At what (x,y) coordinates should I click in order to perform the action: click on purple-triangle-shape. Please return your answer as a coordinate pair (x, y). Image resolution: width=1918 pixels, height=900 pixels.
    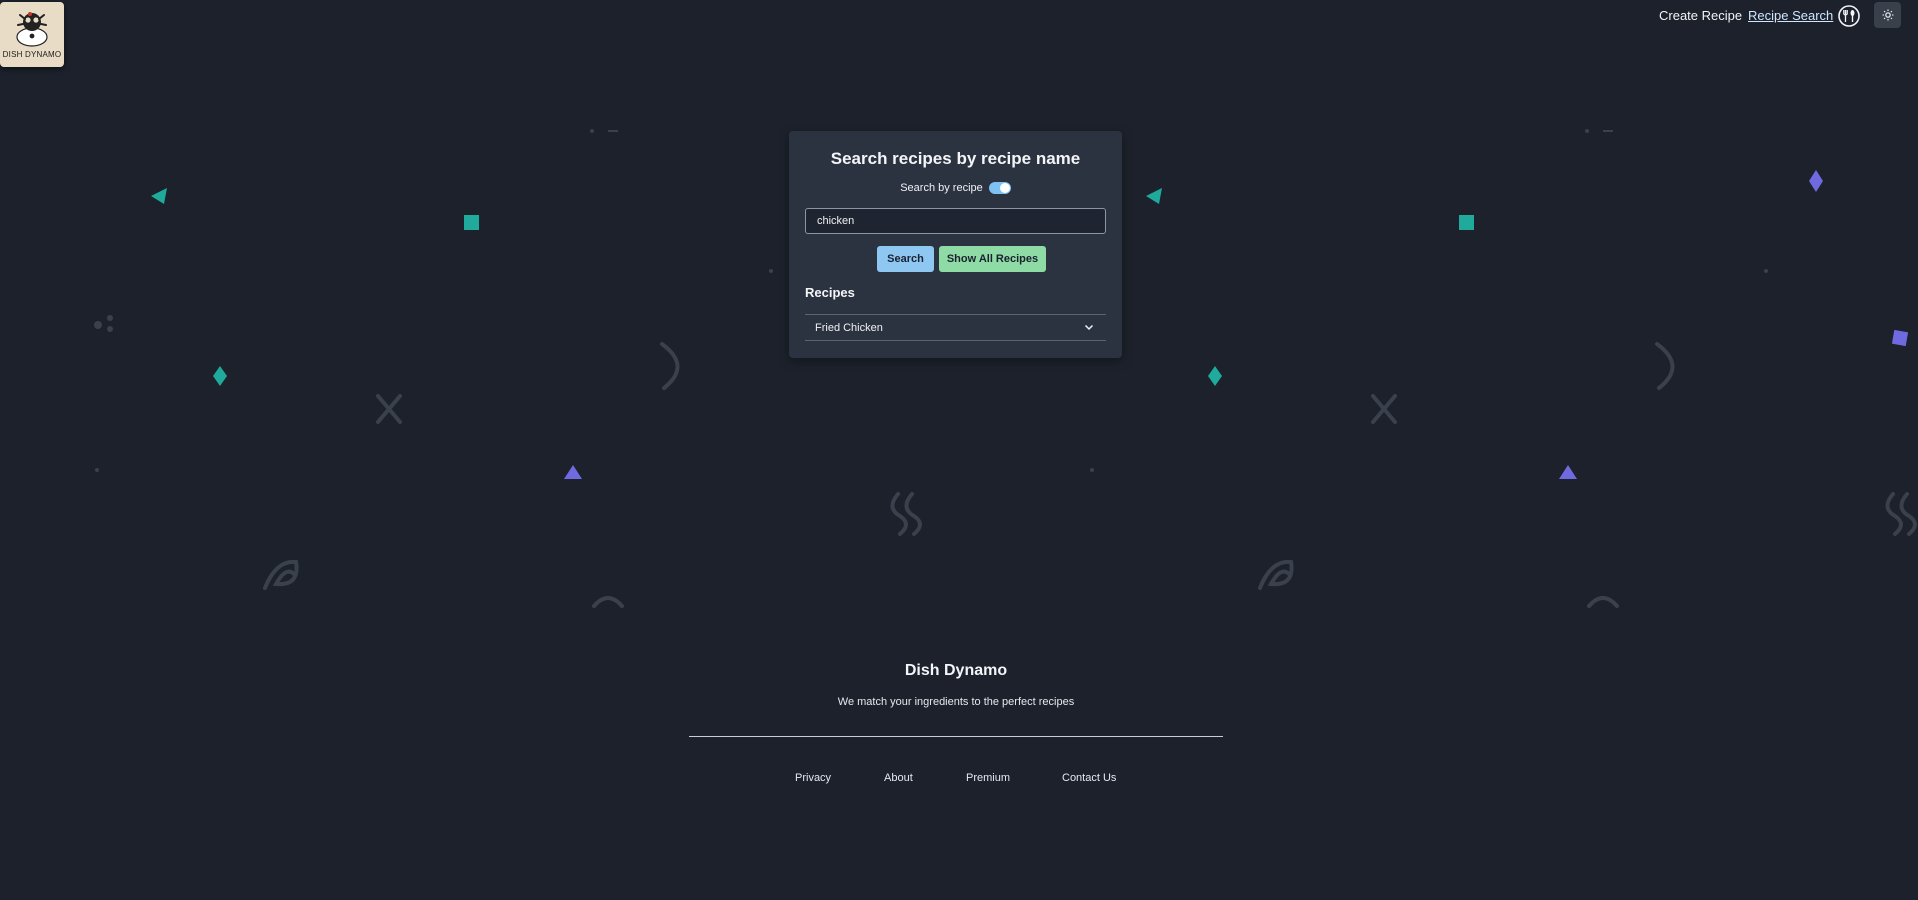
    Looking at the image, I should click on (573, 472).